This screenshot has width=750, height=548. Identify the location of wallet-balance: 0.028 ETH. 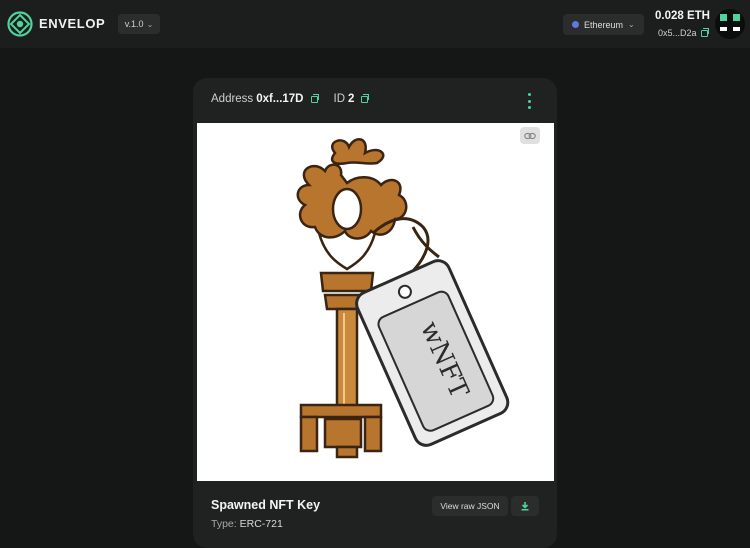
(682, 16).